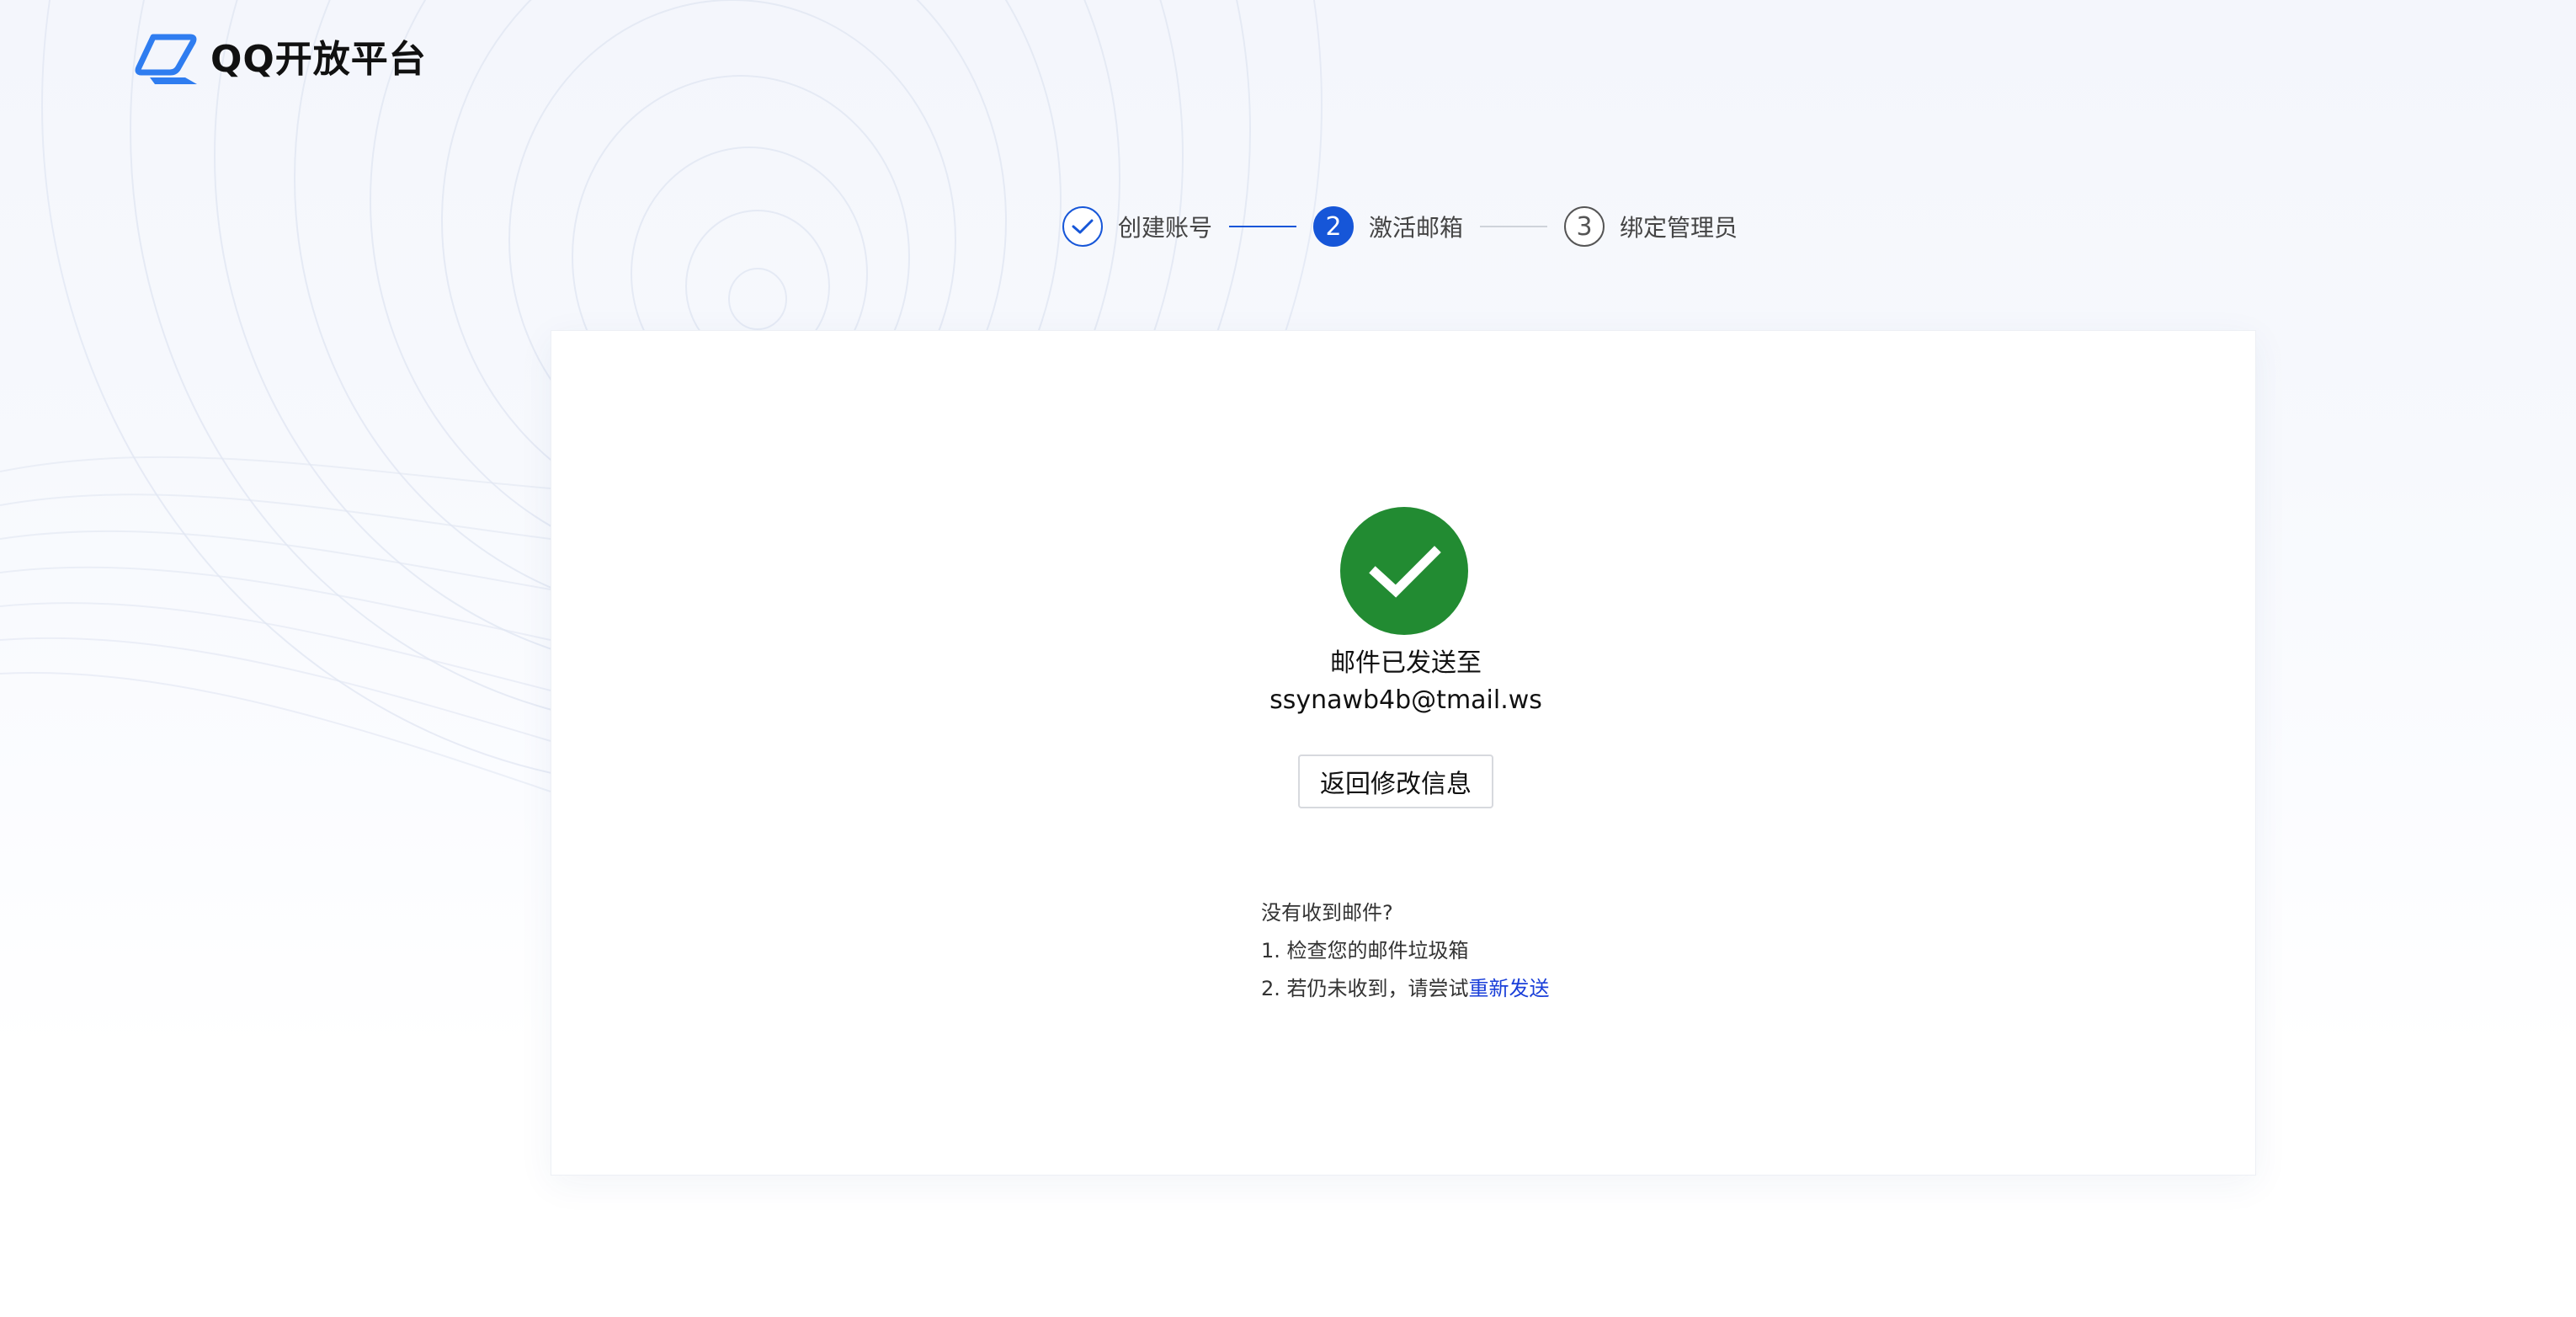 This screenshot has width=2576, height=1317. I want to click on step-bind-admin: 3 绑定管理员, so click(1651, 226).